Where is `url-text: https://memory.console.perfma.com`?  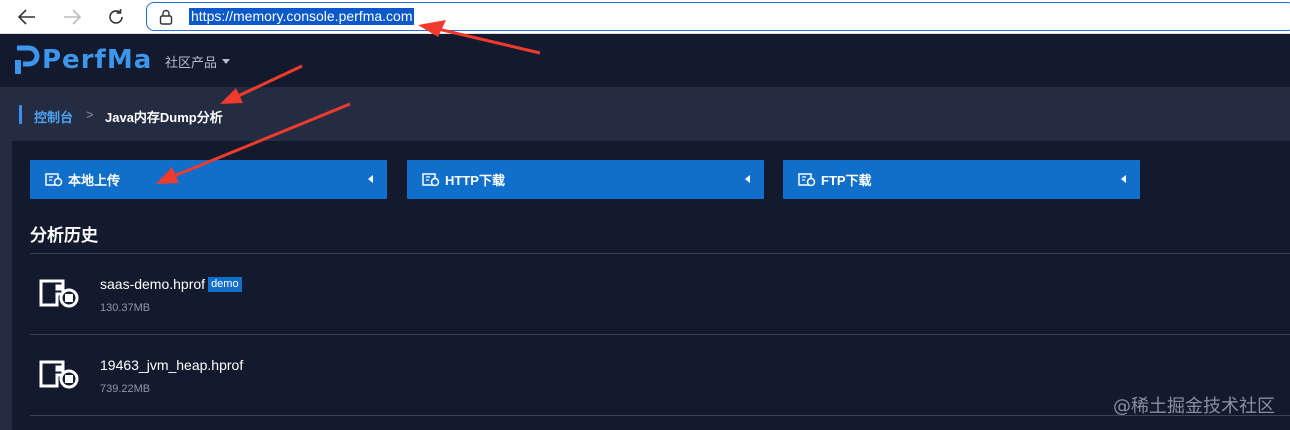 url-text: https://memory.console.perfma.com is located at coordinates (302, 16).